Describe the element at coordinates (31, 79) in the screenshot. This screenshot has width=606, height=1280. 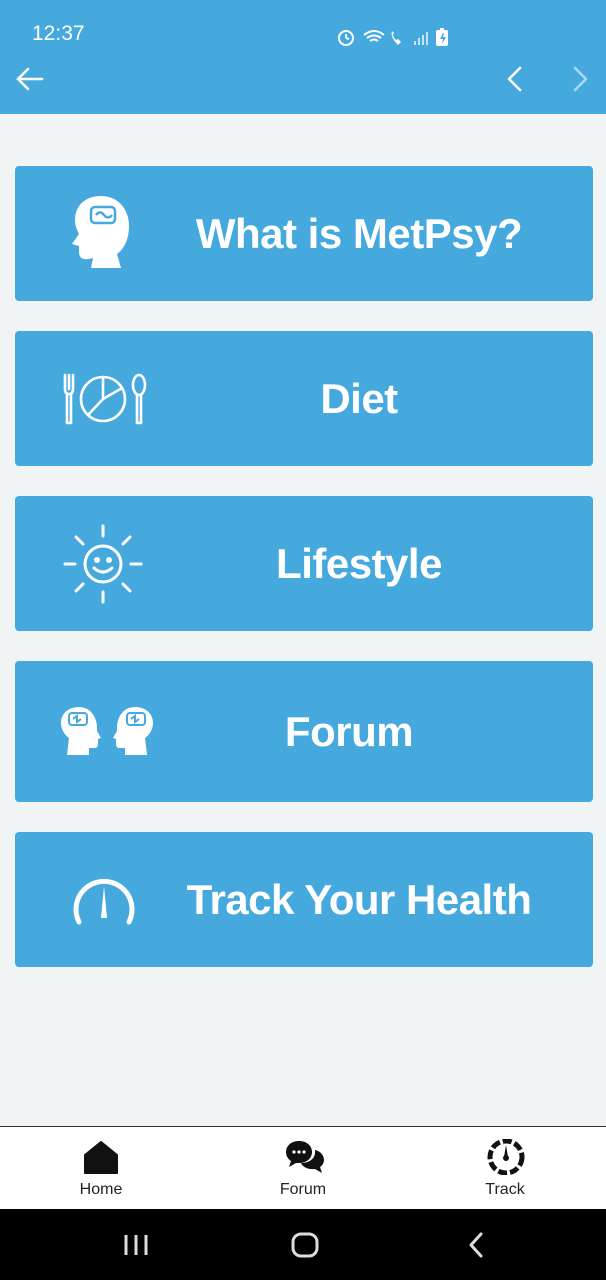
I see `back-arrow-icon` at that location.